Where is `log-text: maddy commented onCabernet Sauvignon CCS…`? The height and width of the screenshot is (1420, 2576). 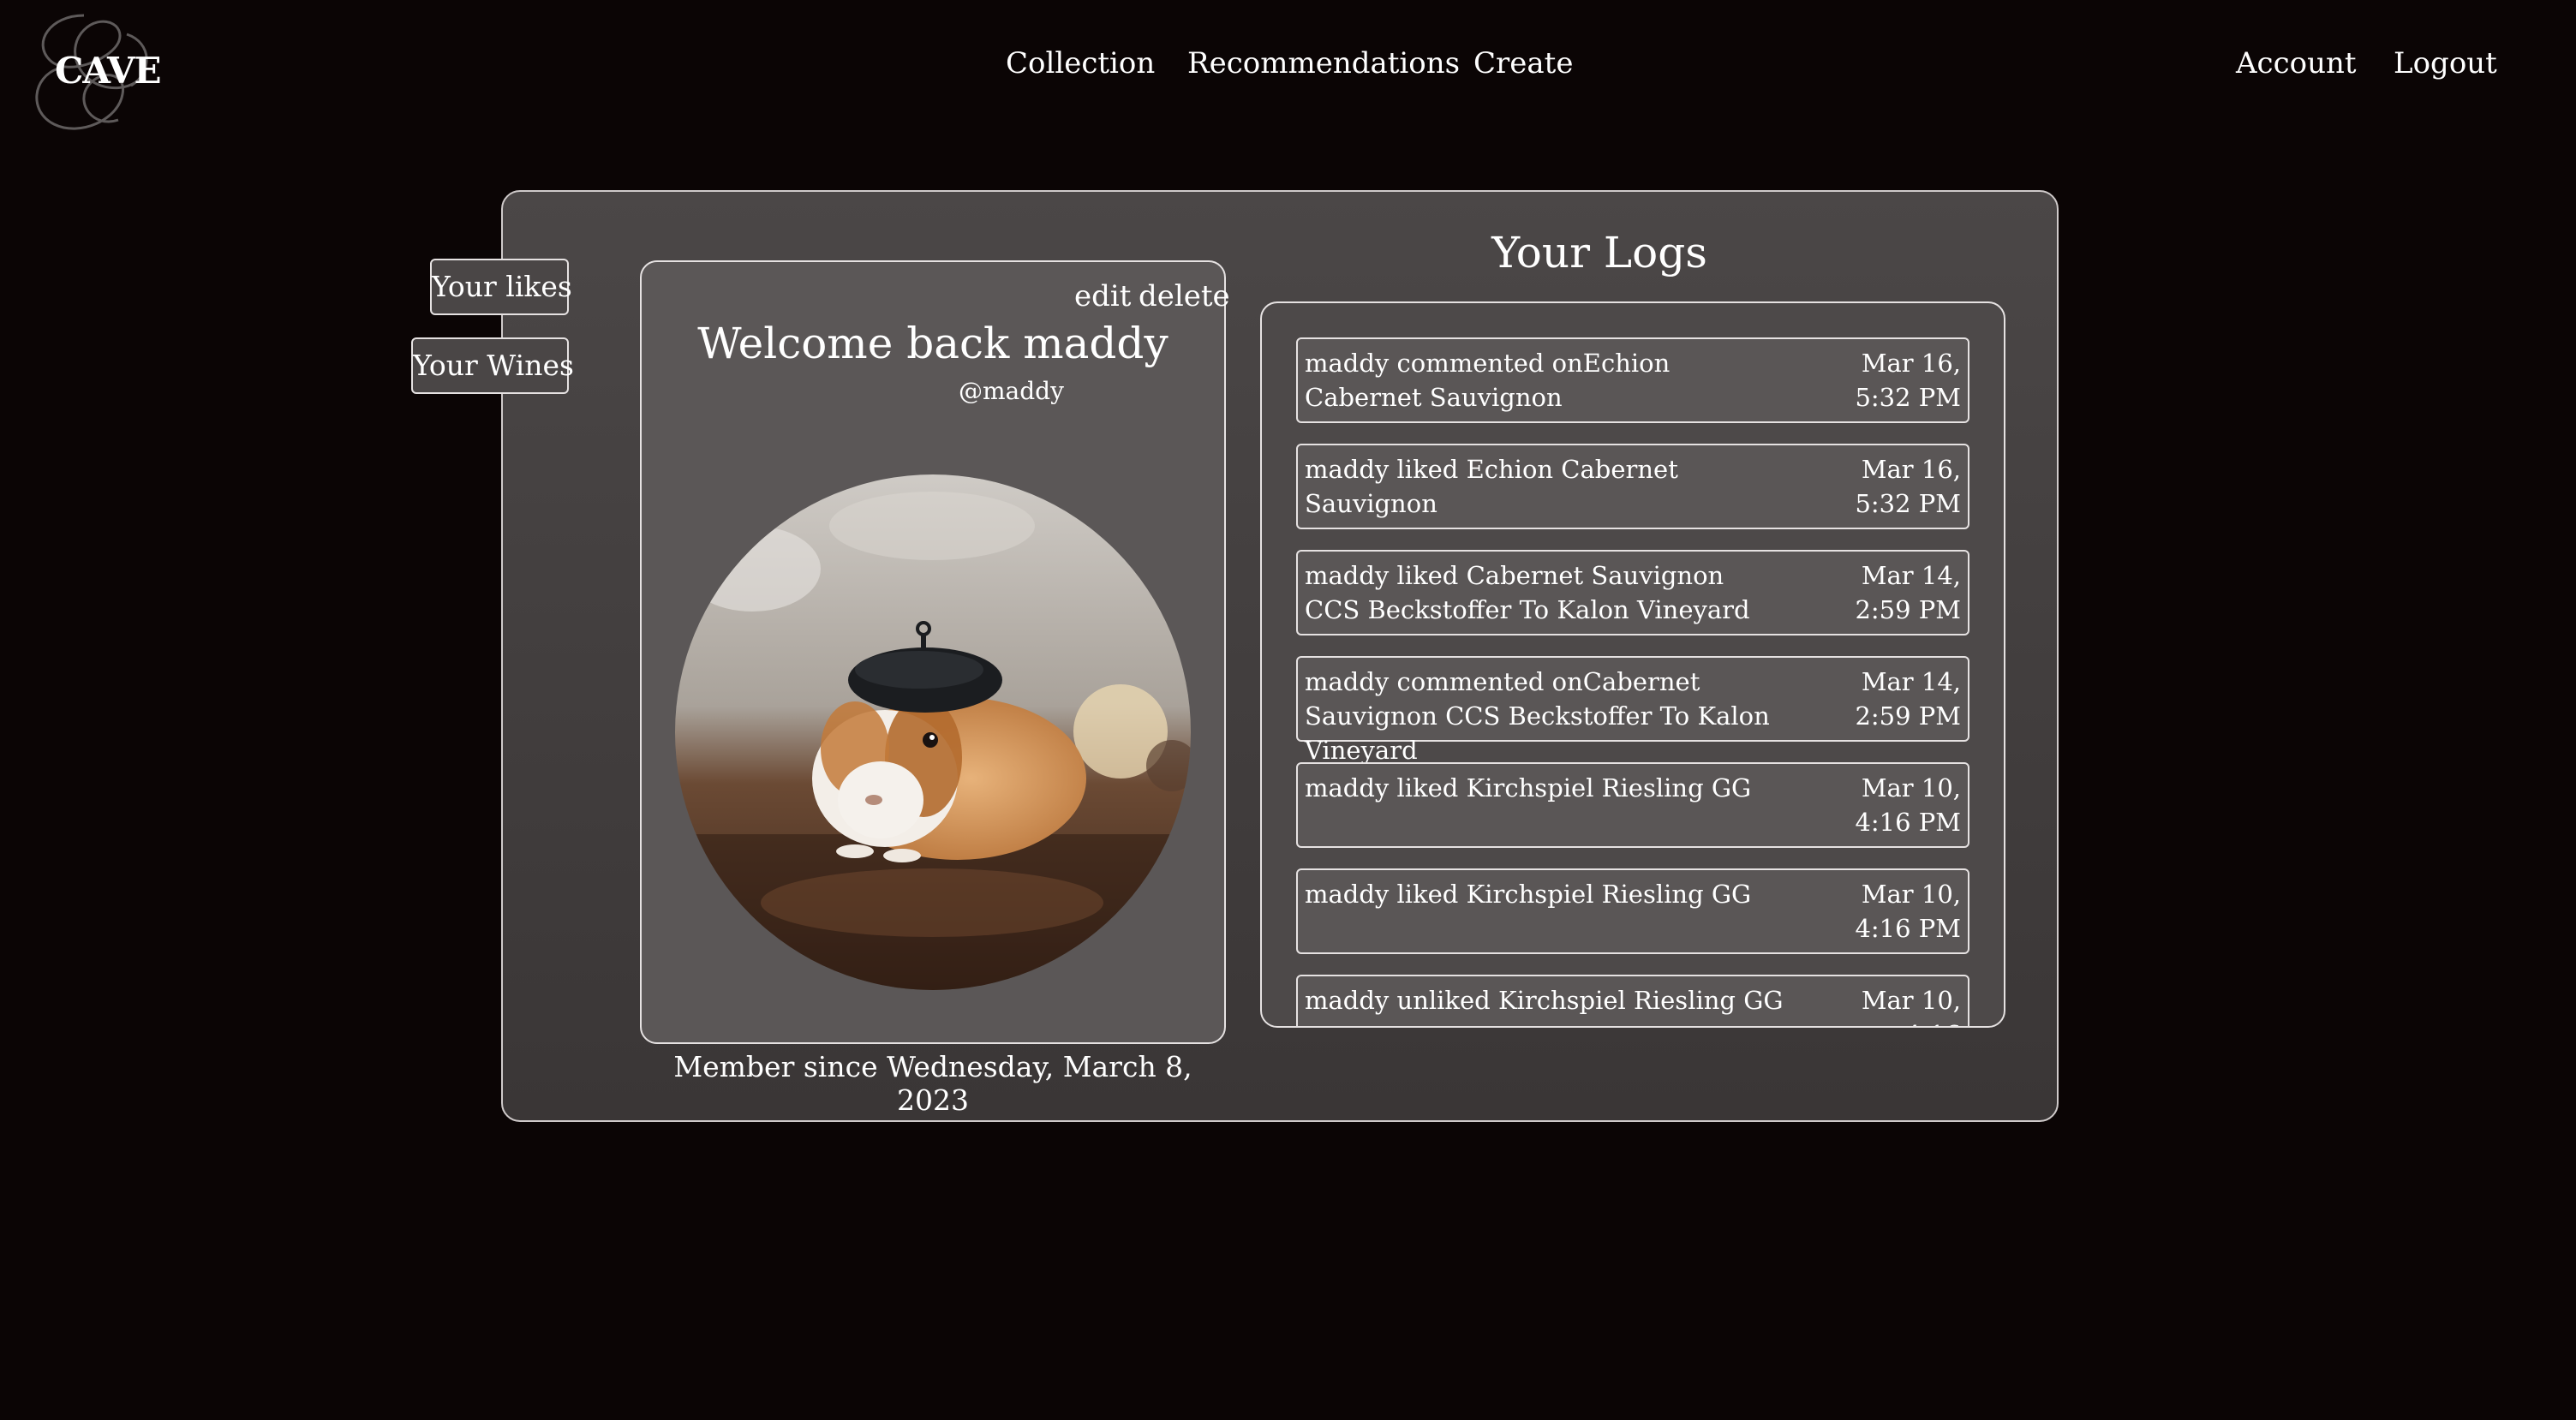 log-text: maddy commented onCabernet Sauvignon CCS… is located at coordinates (1538, 716).